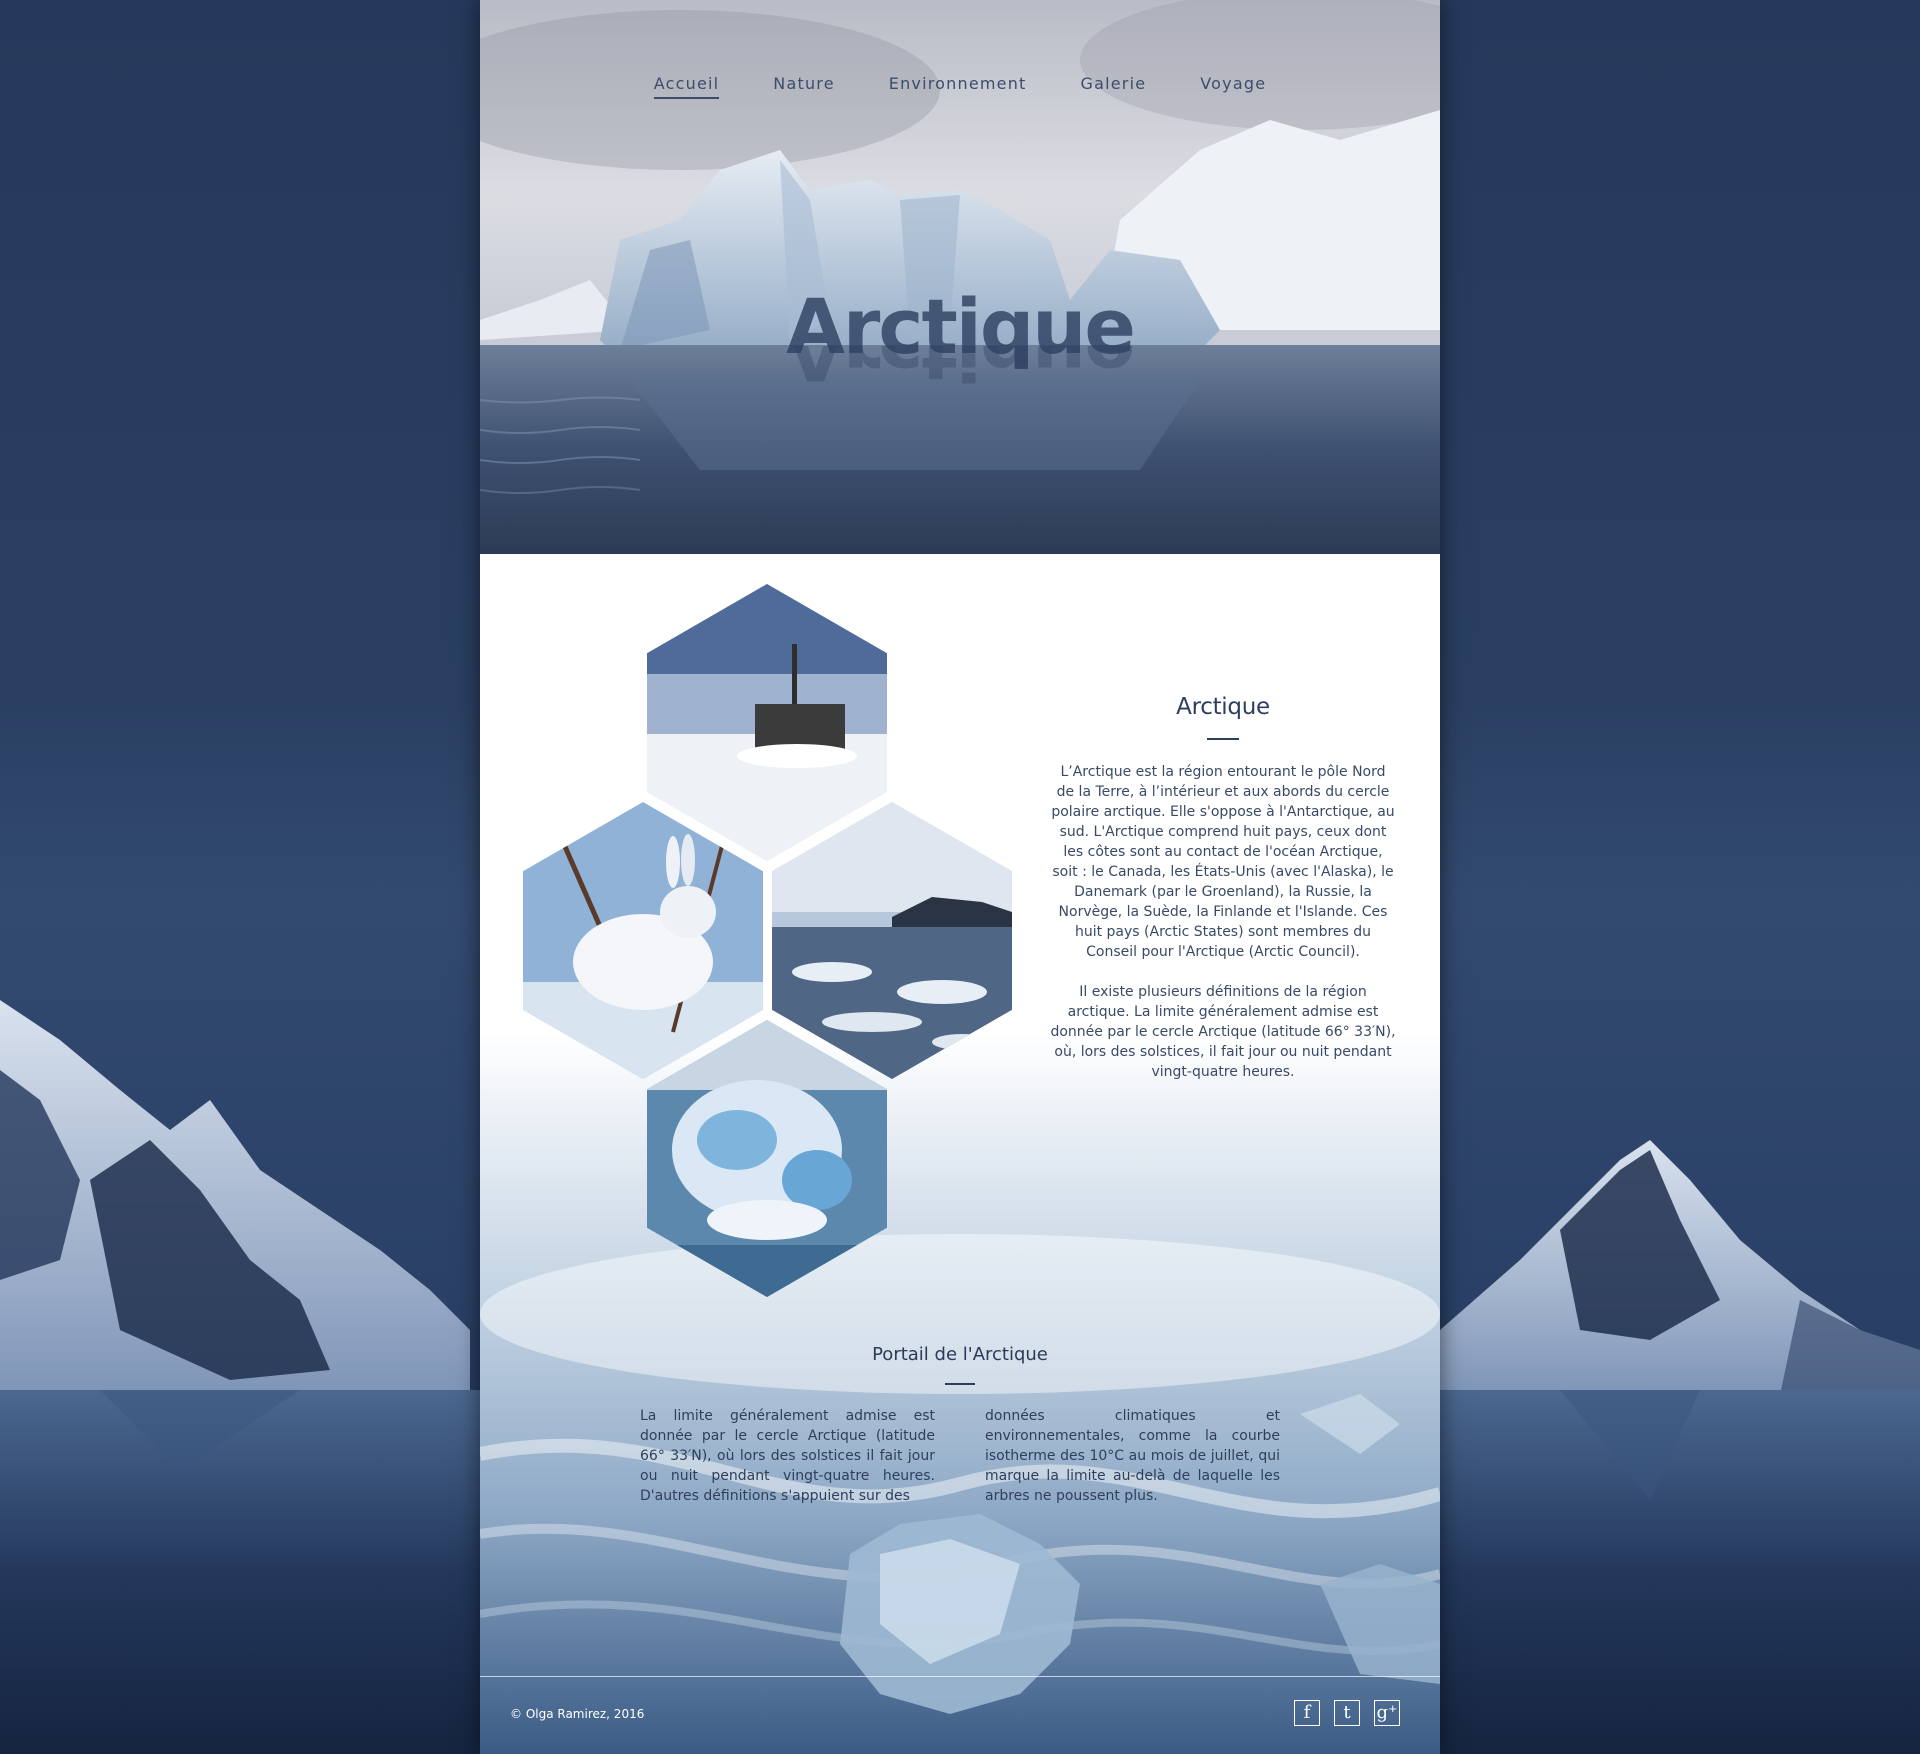 Image resolution: width=1920 pixels, height=1754 pixels. What do you see at coordinates (577, 1714) in the screenshot?
I see `copyright-text: © Olga Ramirez, 2016` at bounding box center [577, 1714].